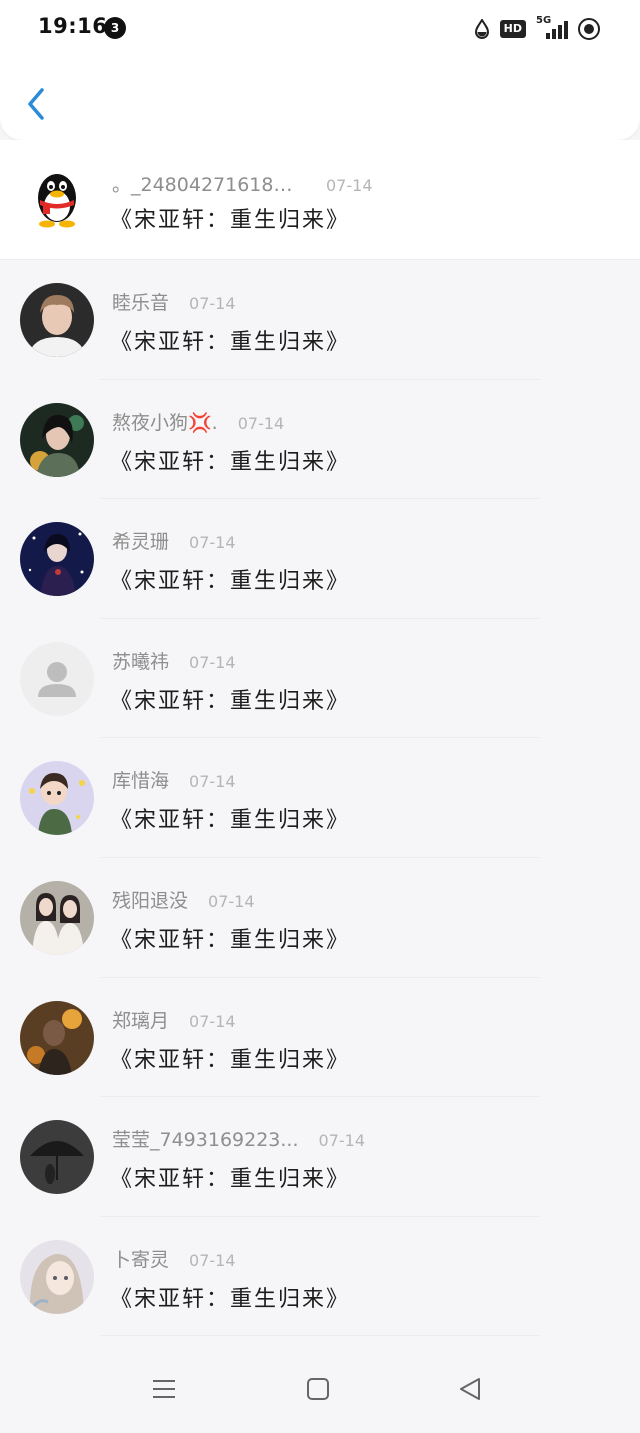 Image resolution: width=640 pixels, height=1433 pixels. I want to click on sender-line: 熬夜小狗💢. 07-14, so click(198, 421).